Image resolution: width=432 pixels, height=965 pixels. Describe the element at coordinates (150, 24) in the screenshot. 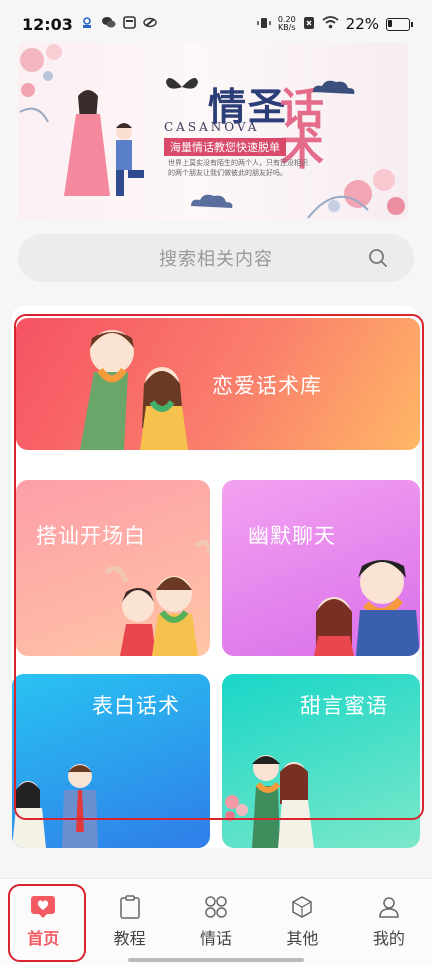

I see `link-icon` at that location.